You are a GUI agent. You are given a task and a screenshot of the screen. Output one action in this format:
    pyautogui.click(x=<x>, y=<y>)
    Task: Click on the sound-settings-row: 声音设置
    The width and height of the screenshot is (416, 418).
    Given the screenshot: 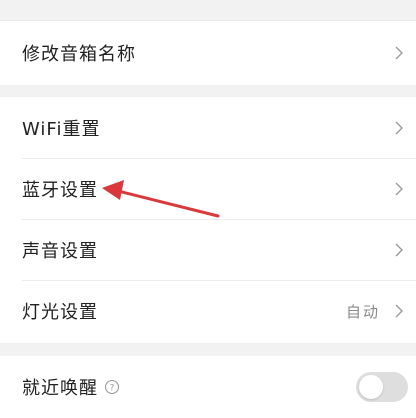 What is the action you would take?
    pyautogui.click(x=208, y=250)
    